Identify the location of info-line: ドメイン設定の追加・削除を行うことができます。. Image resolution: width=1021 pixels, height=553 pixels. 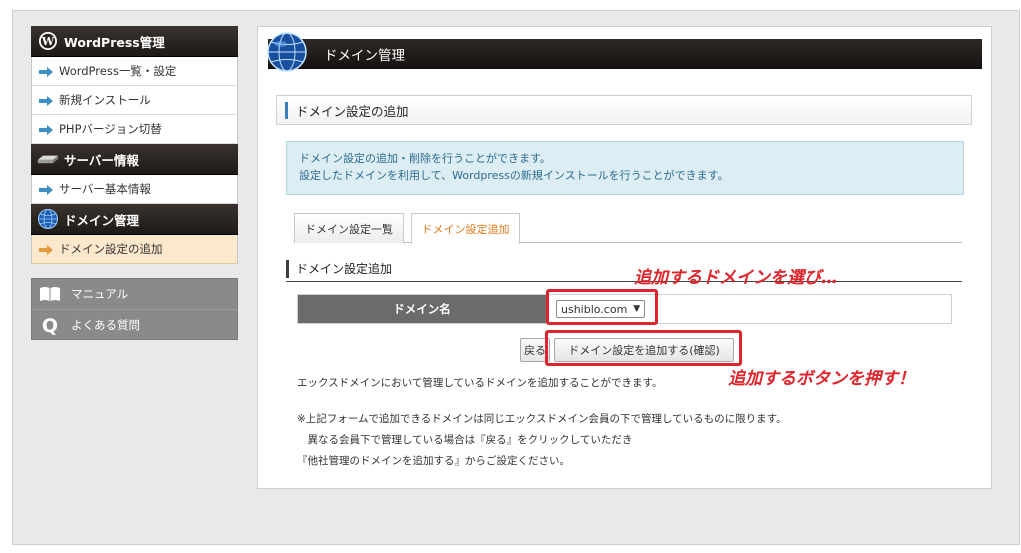
(425, 158).